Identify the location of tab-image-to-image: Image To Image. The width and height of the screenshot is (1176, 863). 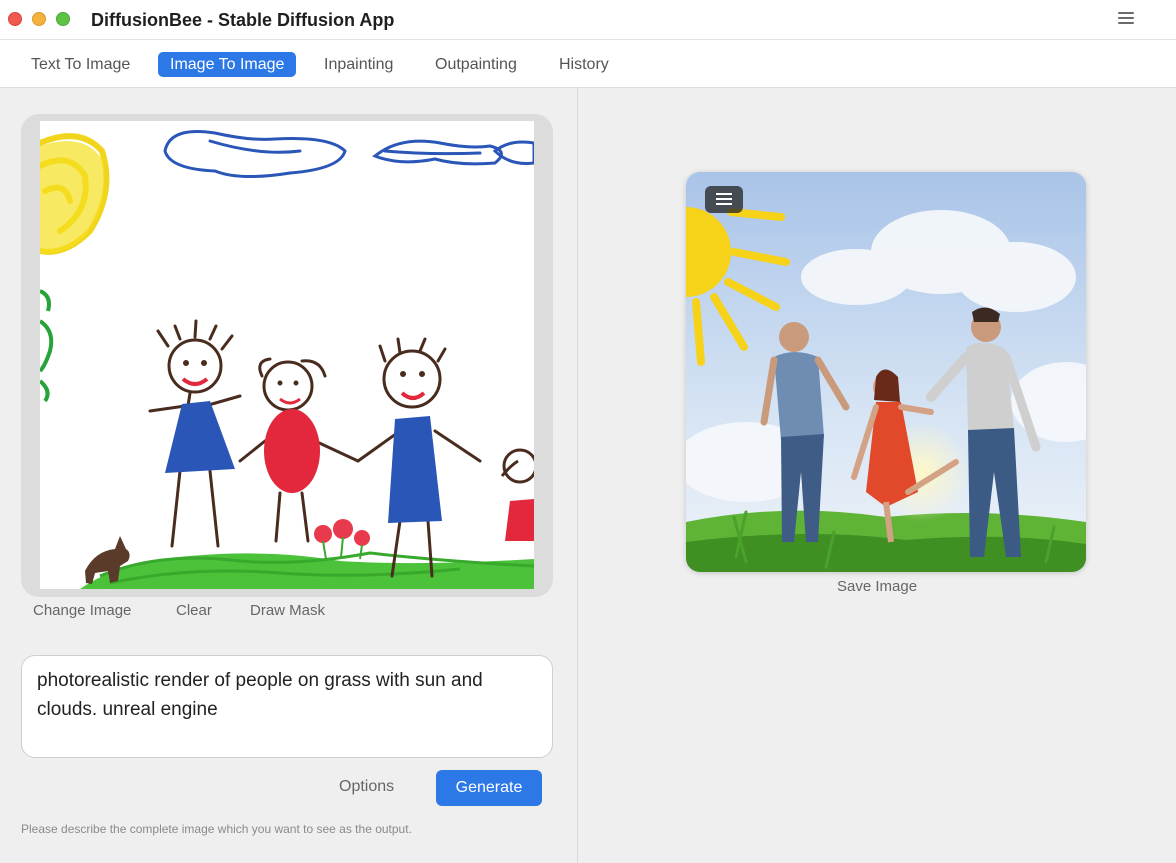
(227, 64).